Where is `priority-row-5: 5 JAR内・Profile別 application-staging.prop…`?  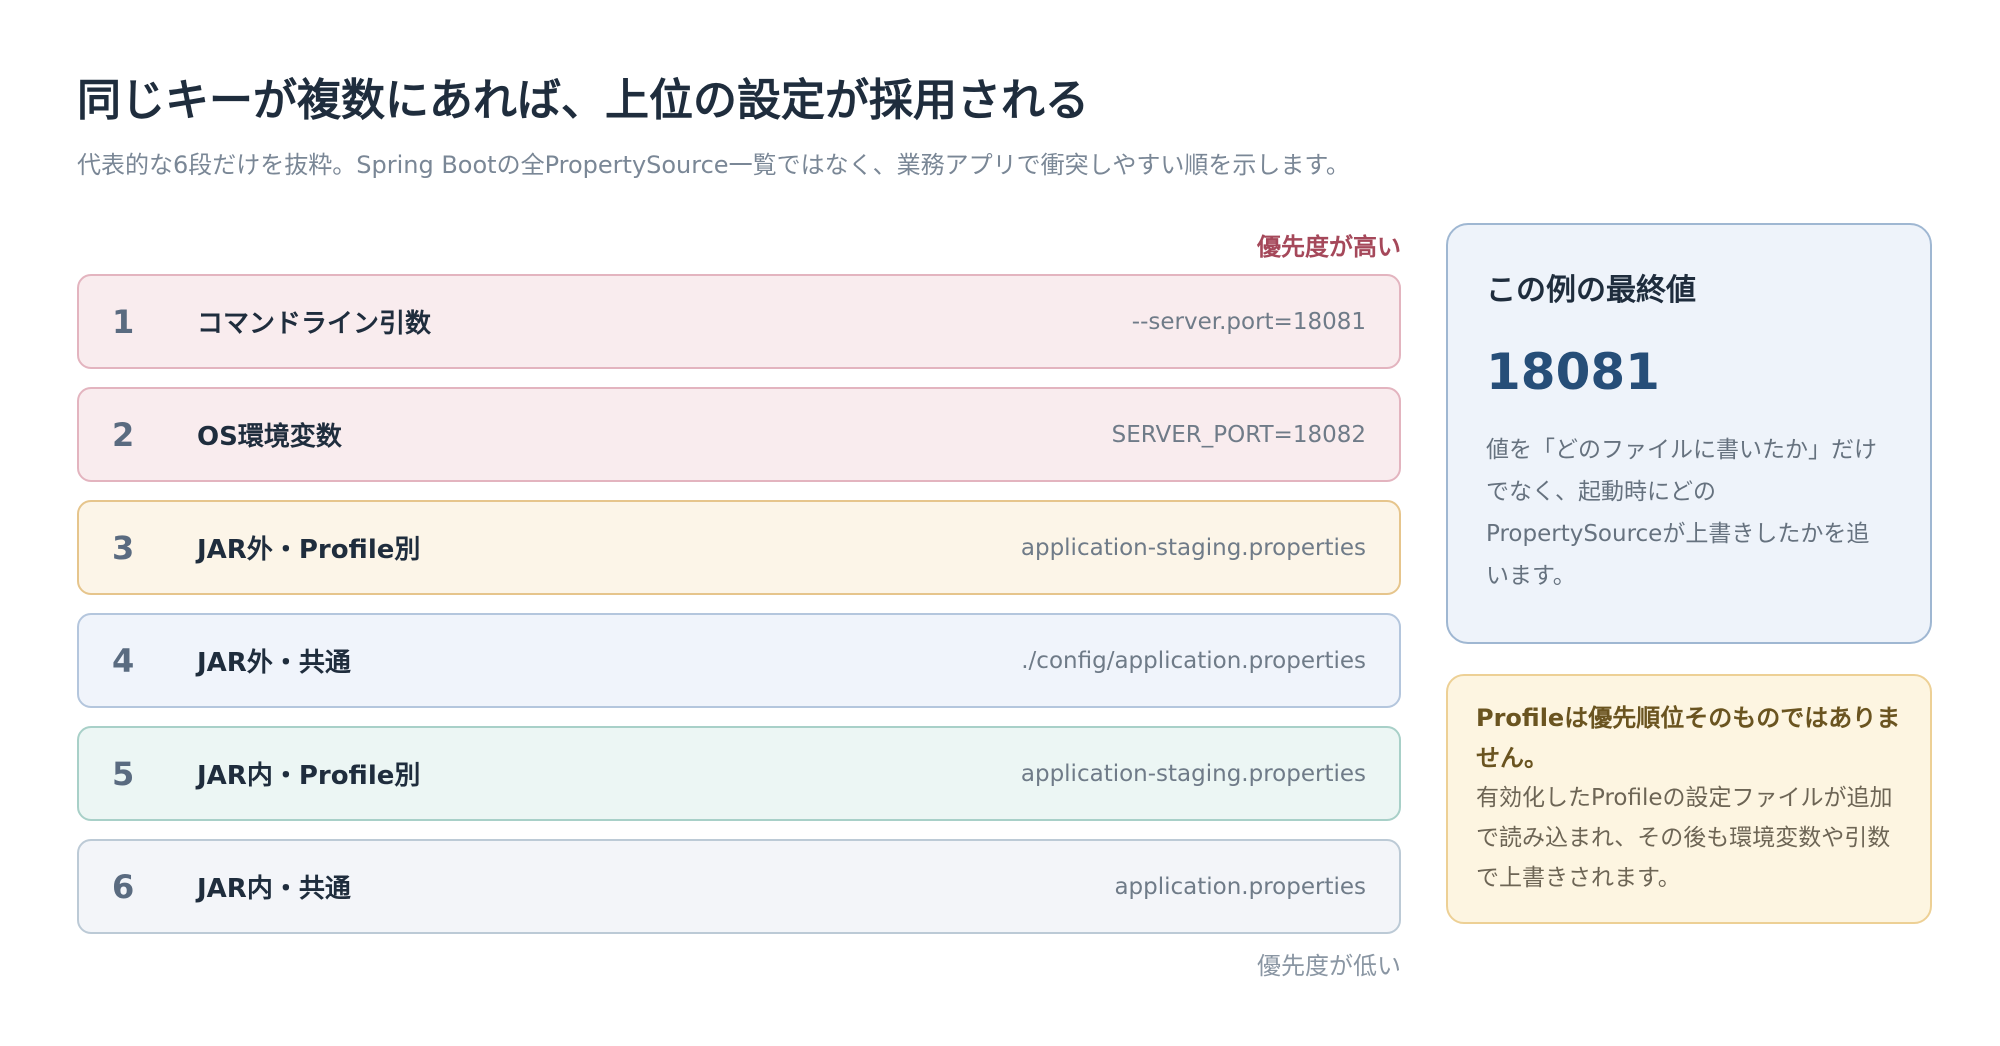 priority-row-5: 5 JAR内・Profile別 application-staging.prop… is located at coordinates (739, 773).